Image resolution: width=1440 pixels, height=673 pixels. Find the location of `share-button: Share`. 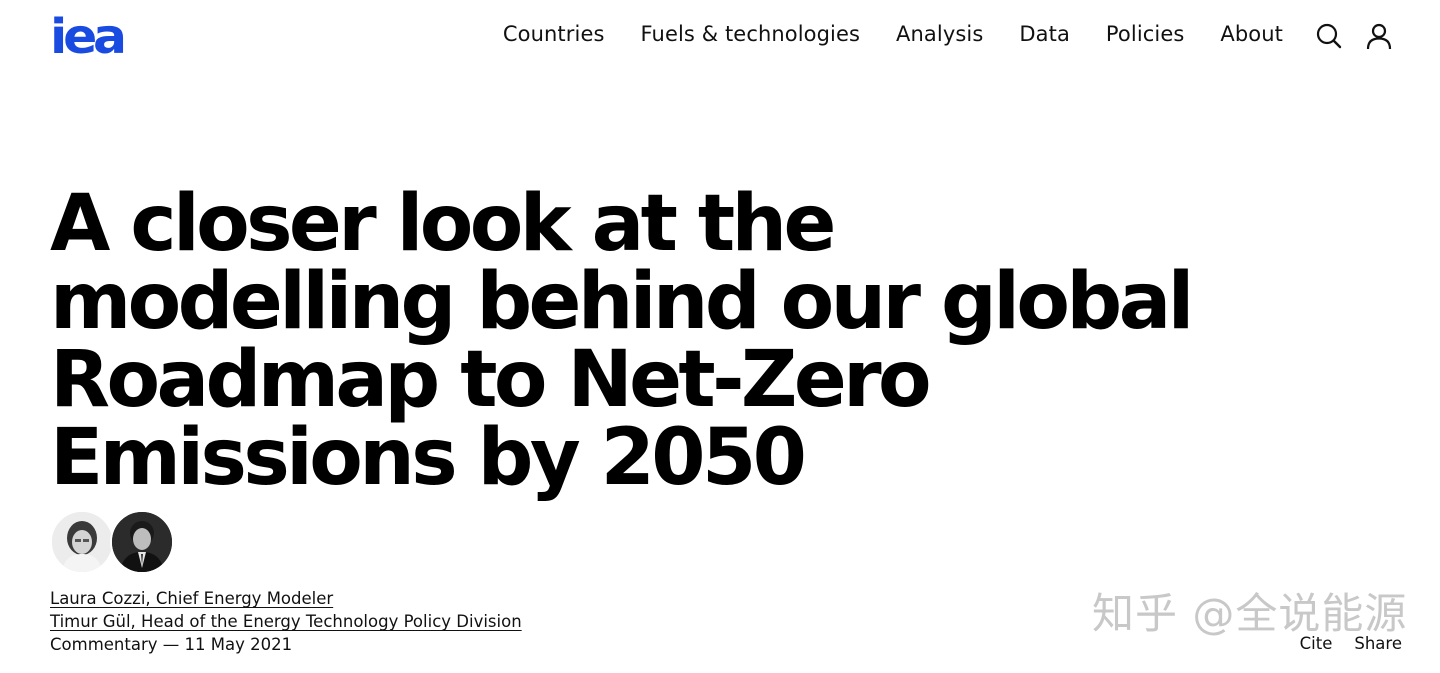

share-button: Share is located at coordinates (1378, 644).